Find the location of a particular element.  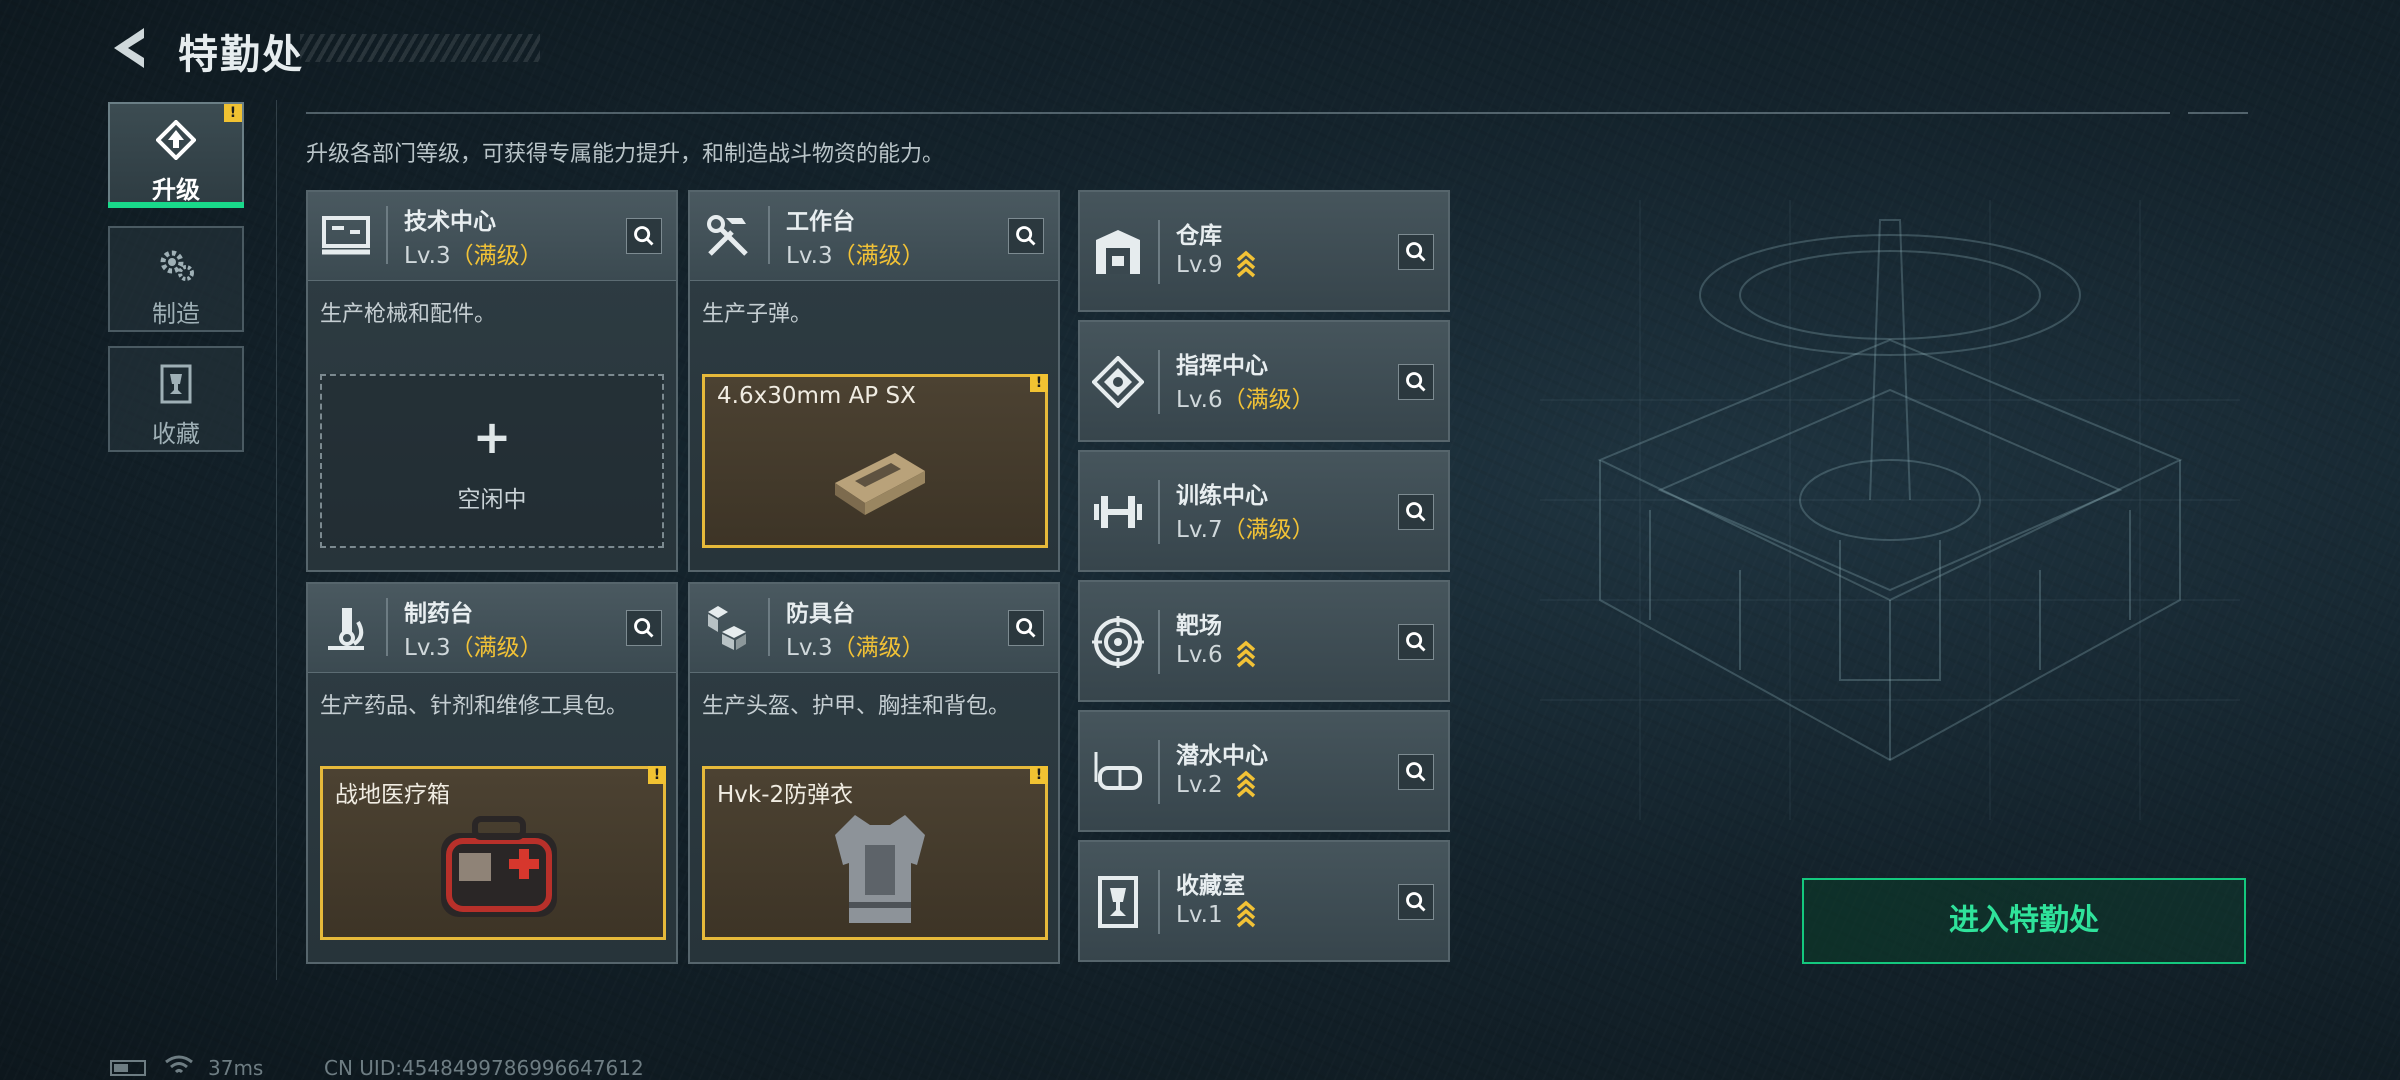

item-name: Hvk-2防弹衣 is located at coordinates (785, 795).